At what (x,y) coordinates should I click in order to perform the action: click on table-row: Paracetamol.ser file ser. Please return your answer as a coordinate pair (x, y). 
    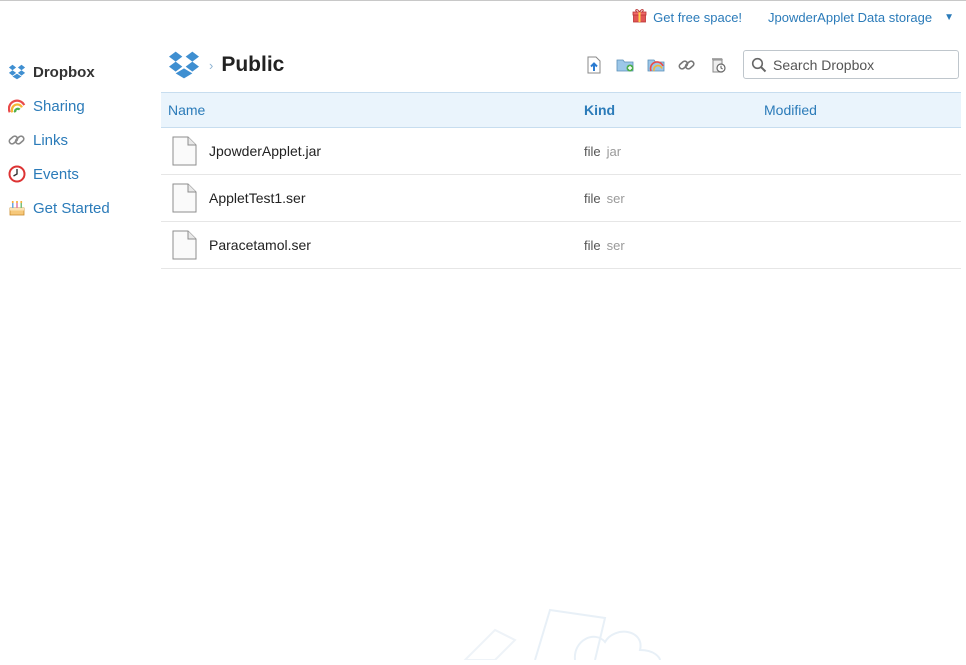
    Looking at the image, I should click on (561, 245).